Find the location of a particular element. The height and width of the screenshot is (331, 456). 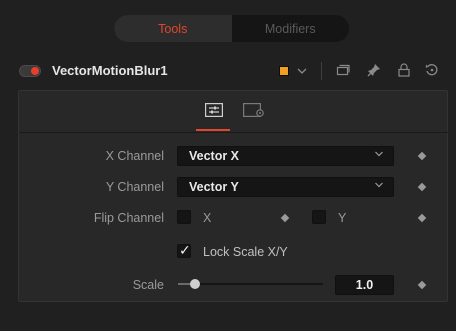

checkmark-icon: ✓ is located at coordinates (185, 251).